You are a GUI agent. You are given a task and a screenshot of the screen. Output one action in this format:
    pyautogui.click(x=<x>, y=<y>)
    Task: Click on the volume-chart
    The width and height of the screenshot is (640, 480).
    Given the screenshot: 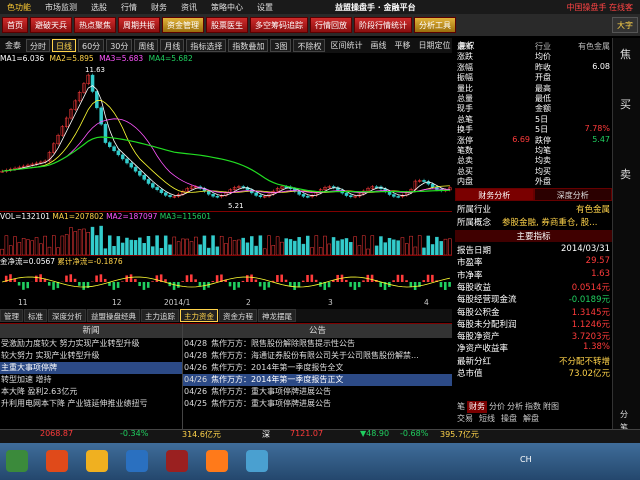 What is the action you would take?
    pyautogui.click(x=226, y=239)
    